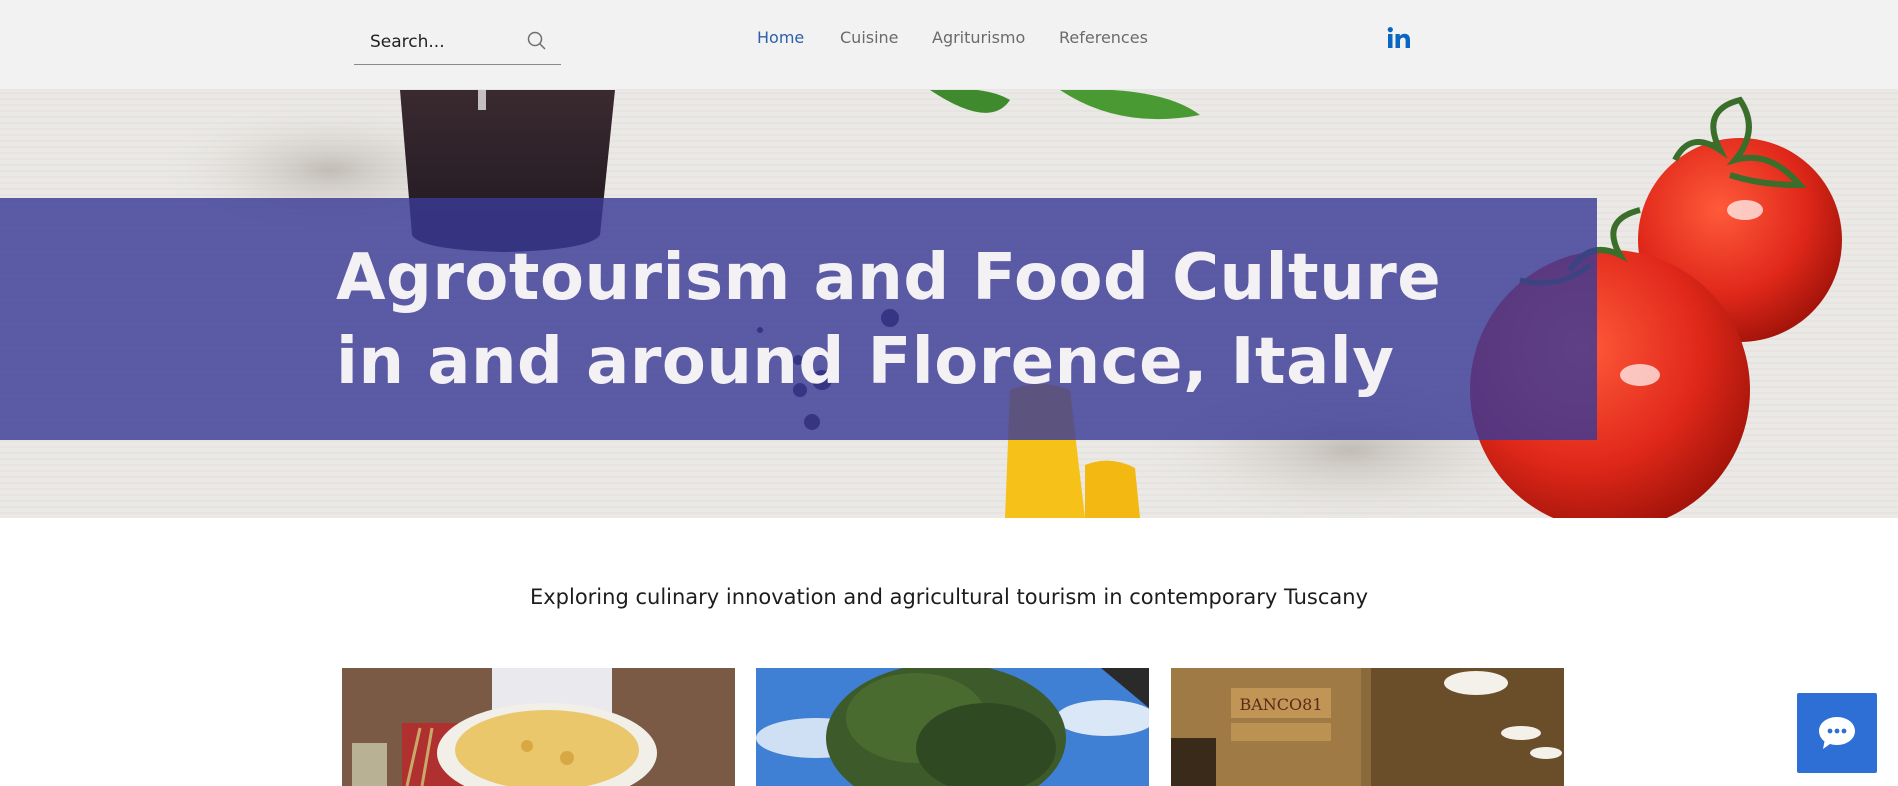  I want to click on gallery-image-tree, so click(952, 727).